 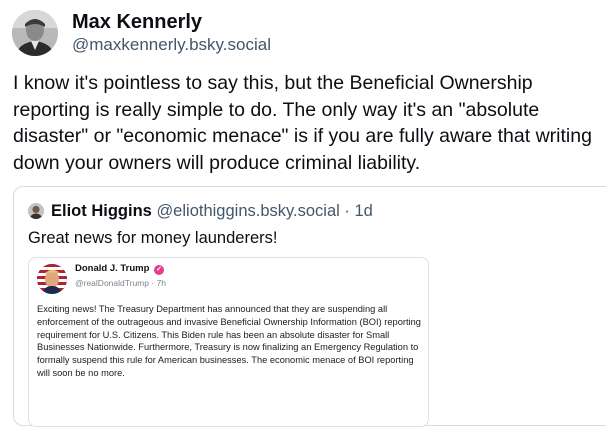 I want to click on author-avatar, so click(x=35, y=33).